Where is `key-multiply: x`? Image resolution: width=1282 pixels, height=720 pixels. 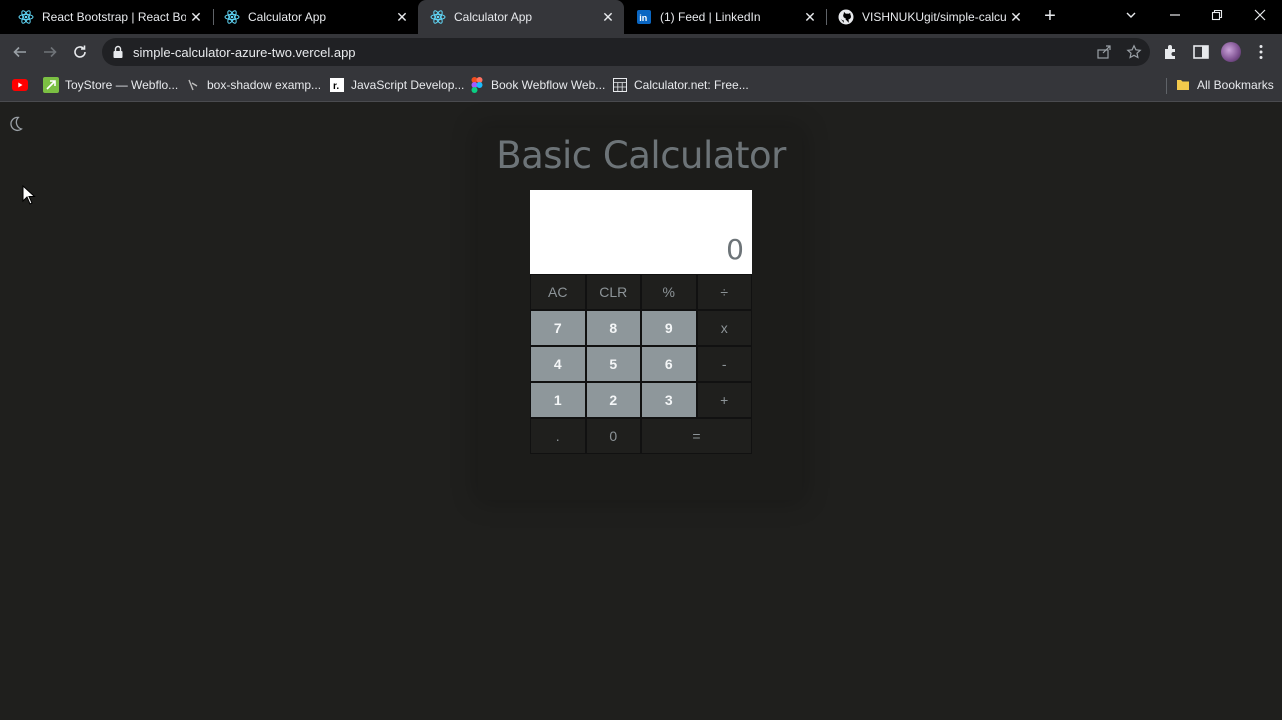
key-multiply: x is located at coordinates (724, 328).